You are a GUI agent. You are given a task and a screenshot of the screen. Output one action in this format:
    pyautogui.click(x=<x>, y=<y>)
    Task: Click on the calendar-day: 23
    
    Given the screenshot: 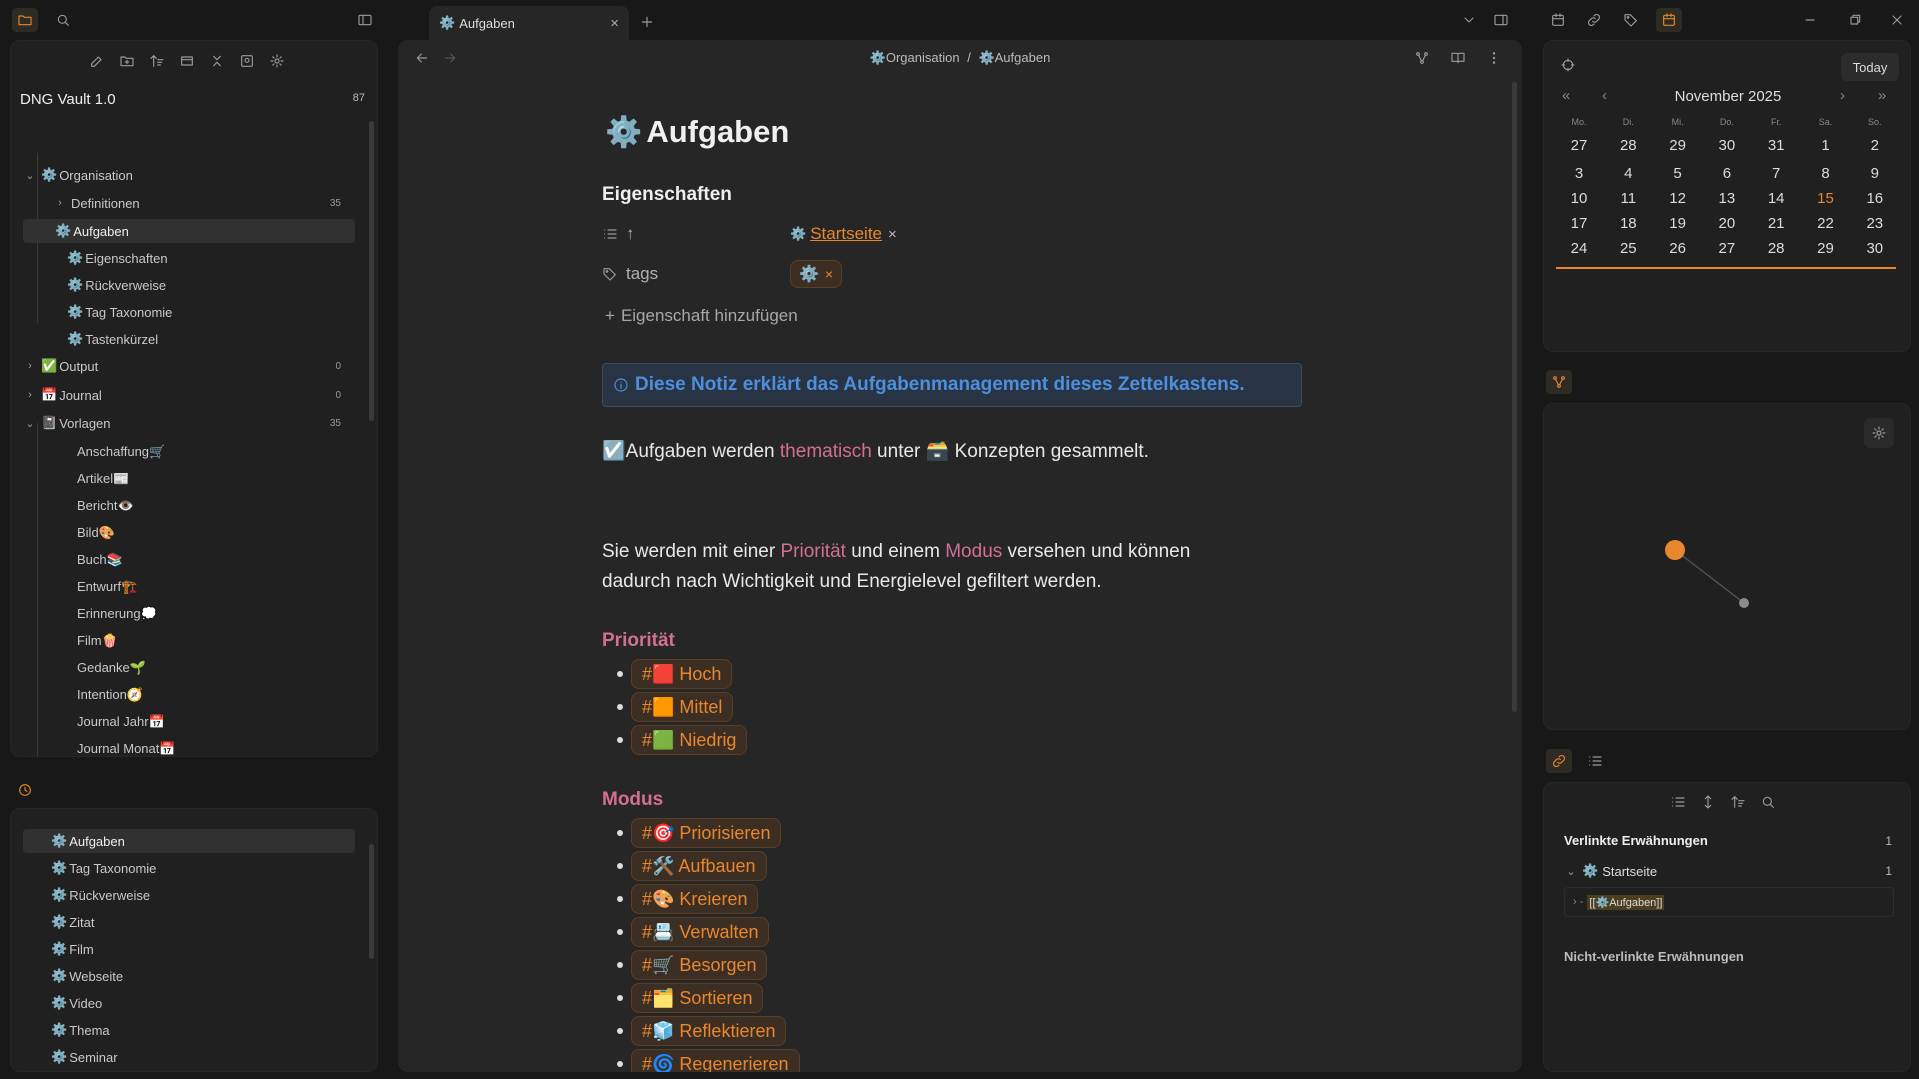 What is the action you would take?
    pyautogui.click(x=1875, y=223)
    